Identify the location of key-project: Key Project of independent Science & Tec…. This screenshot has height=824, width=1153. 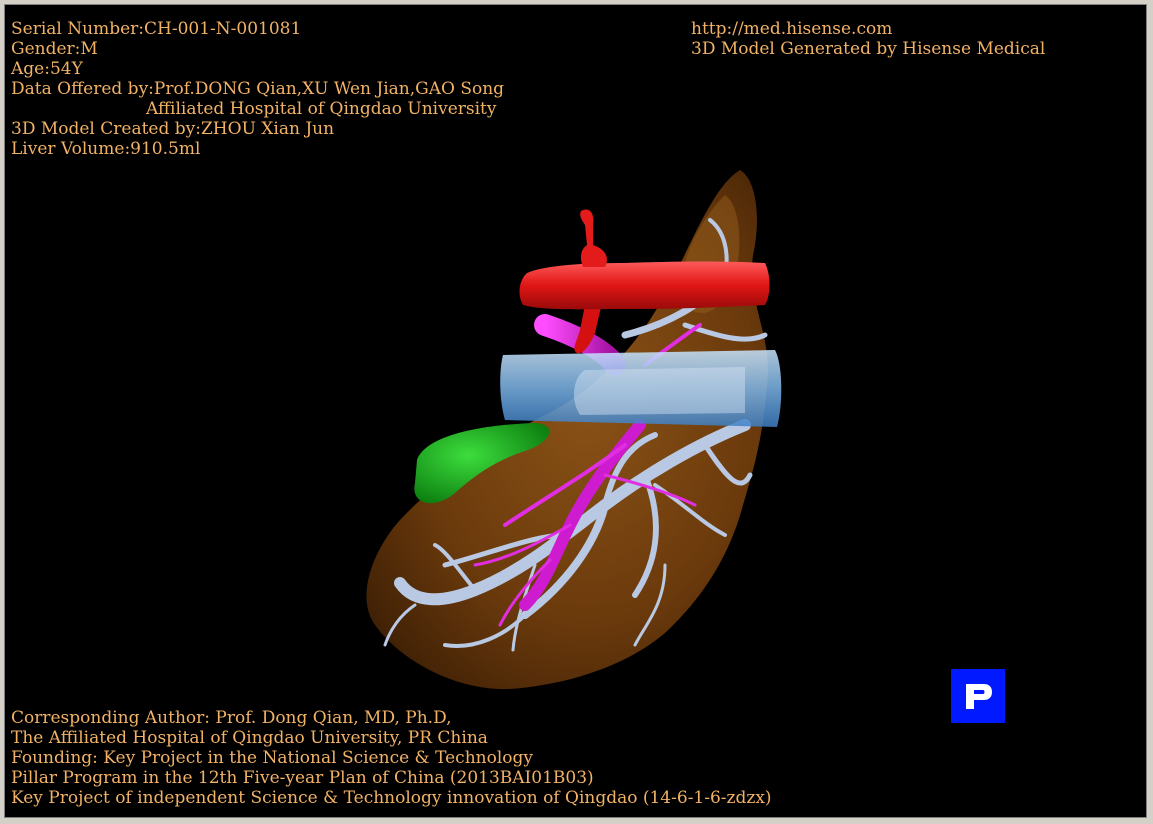
(391, 798).